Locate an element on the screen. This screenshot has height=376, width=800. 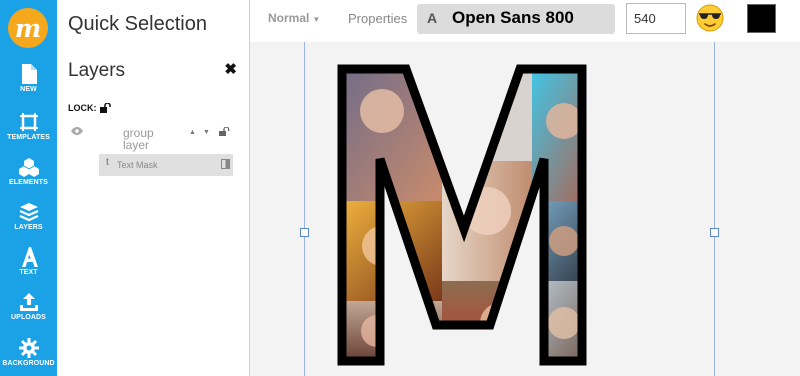
layer-unlock-icon is located at coordinates (224, 131).